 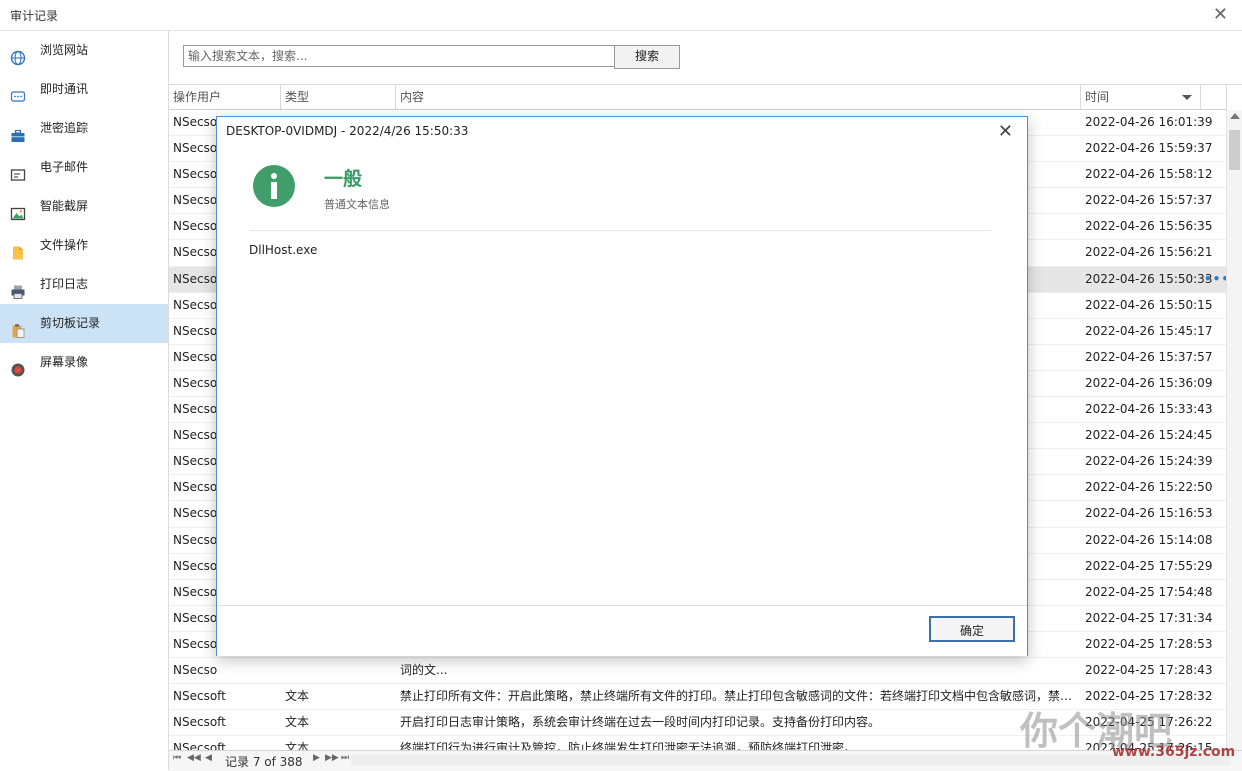 What do you see at coordinates (1149, 617) in the screenshot?
I see `cell-time: 2022-04-25 17:31:34` at bounding box center [1149, 617].